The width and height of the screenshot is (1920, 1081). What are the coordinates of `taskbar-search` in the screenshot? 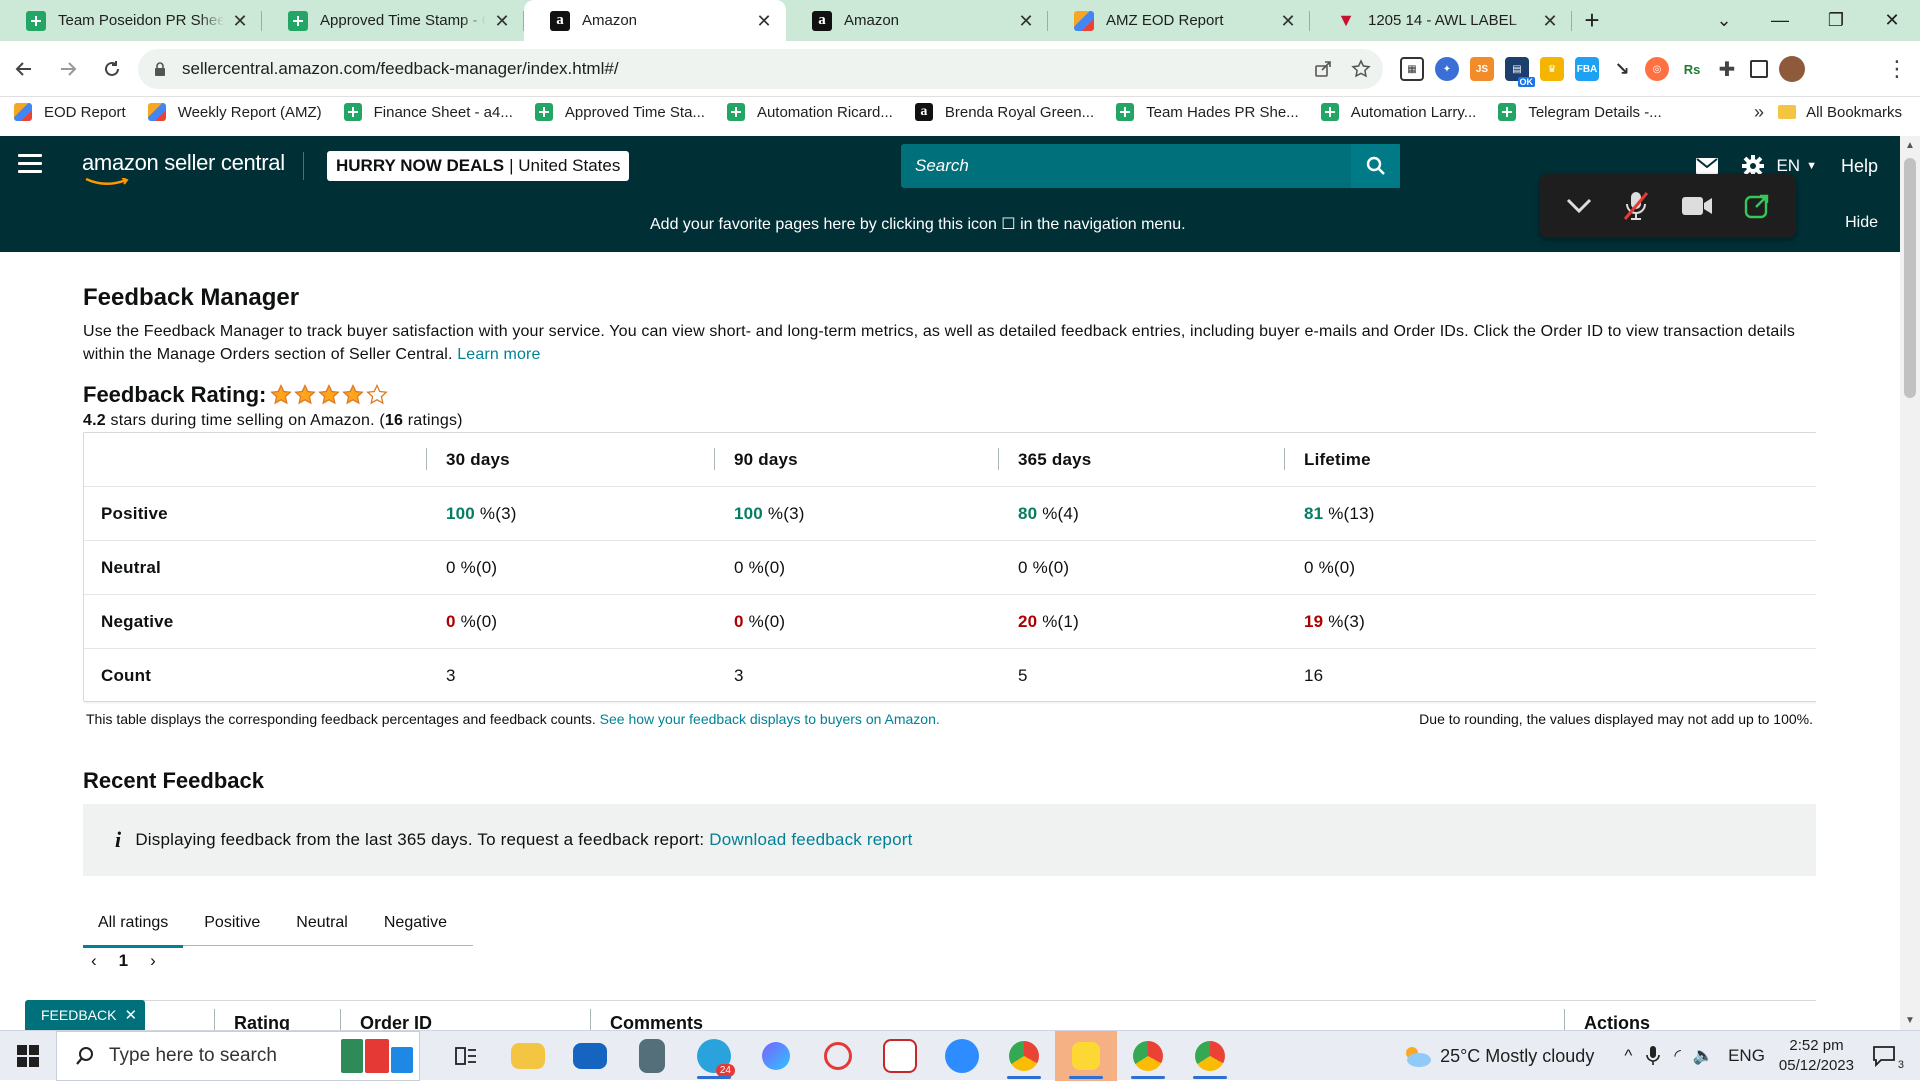 It's located at (238, 1056).